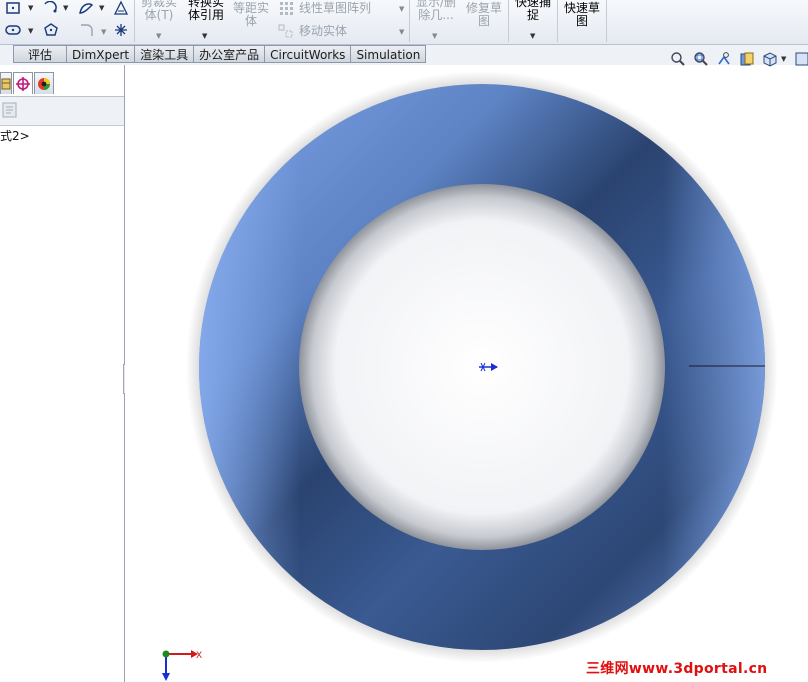 The image size is (808, 682). What do you see at coordinates (121, 8) in the screenshot?
I see `text-icon` at bounding box center [121, 8].